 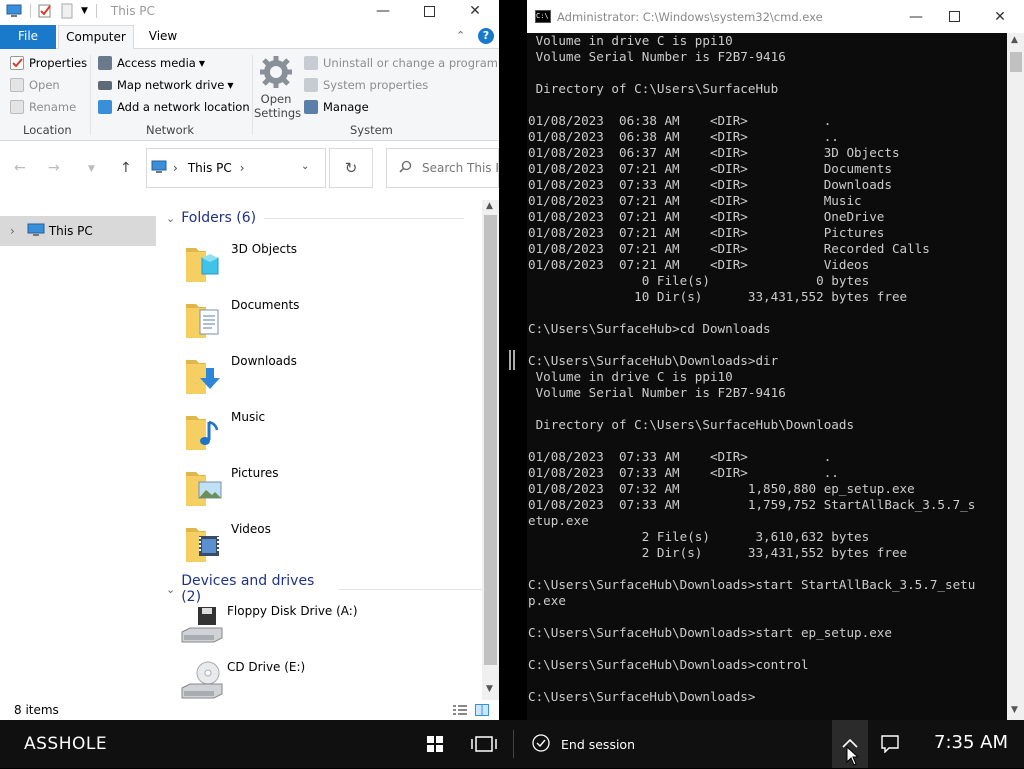 What do you see at coordinates (171, 218) in the screenshot?
I see `chevron-down-icon: ⌄` at bounding box center [171, 218].